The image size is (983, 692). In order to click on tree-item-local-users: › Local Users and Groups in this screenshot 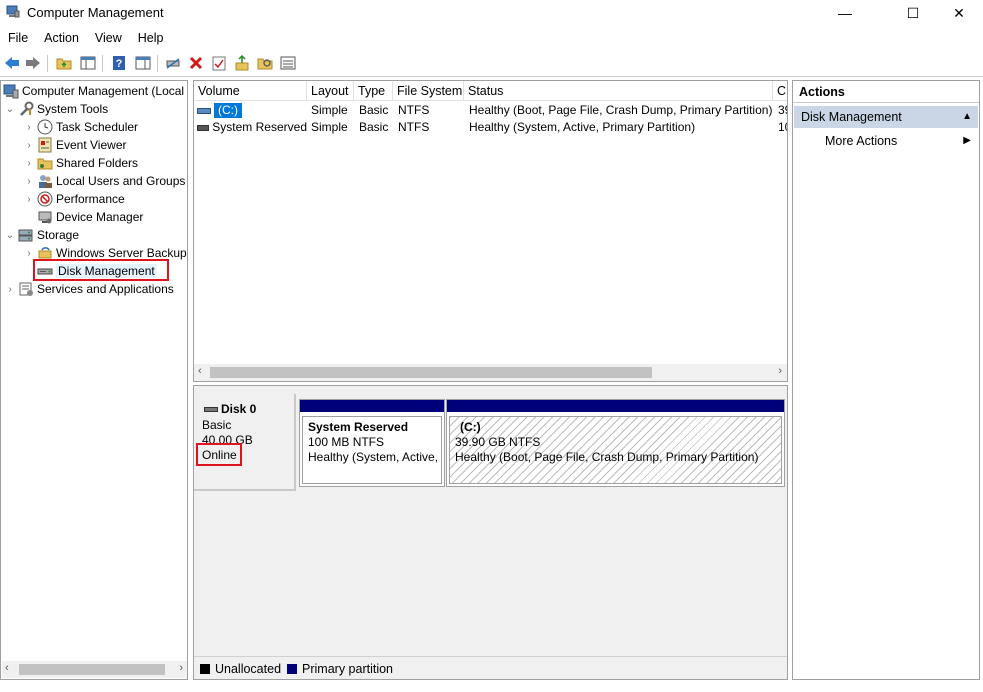, I will do `click(104, 181)`.